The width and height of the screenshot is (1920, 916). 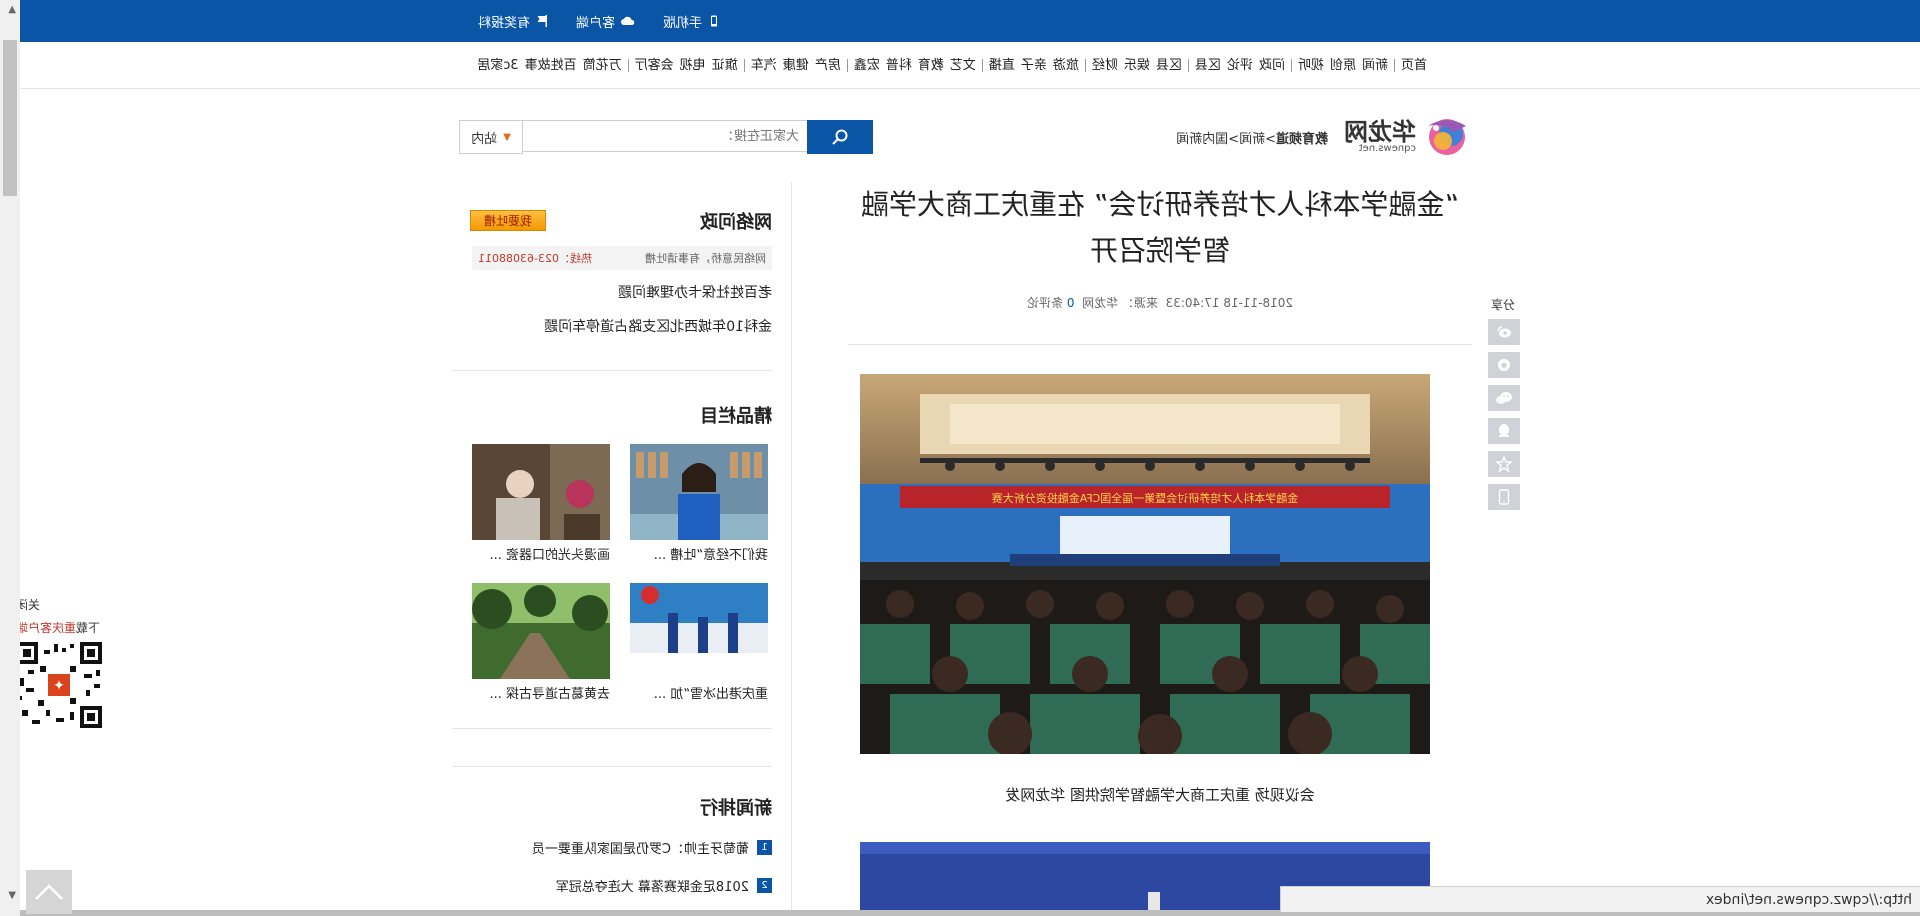 I want to click on logo-text: 华龙网 cqnews.net, so click(x=1380, y=136).